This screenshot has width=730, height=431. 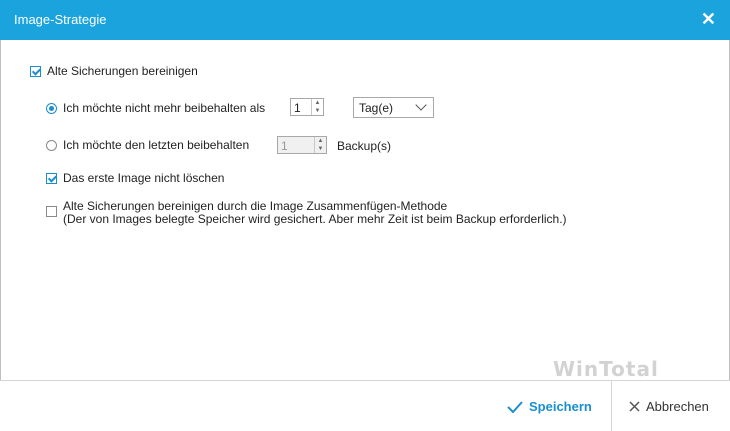 What do you see at coordinates (708, 19) in the screenshot?
I see `close-icon: ✕` at bounding box center [708, 19].